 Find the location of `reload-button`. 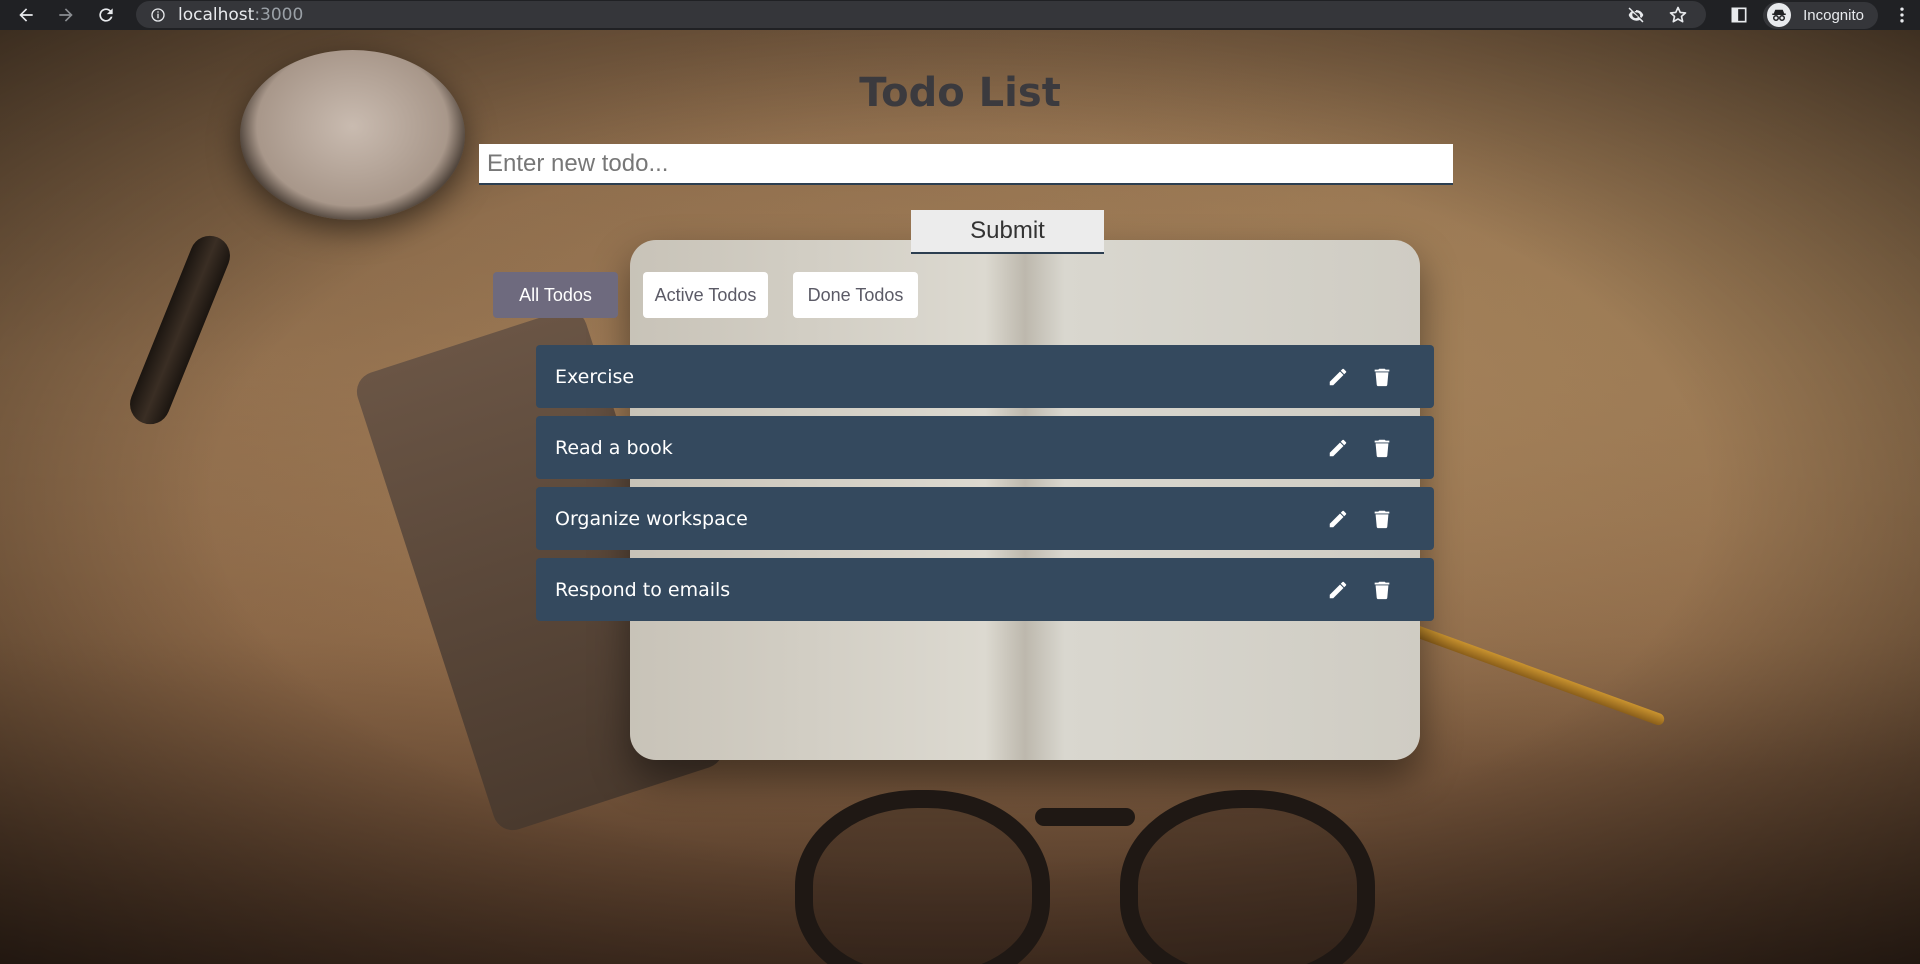

reload-button is located at coordinates (106, 15).